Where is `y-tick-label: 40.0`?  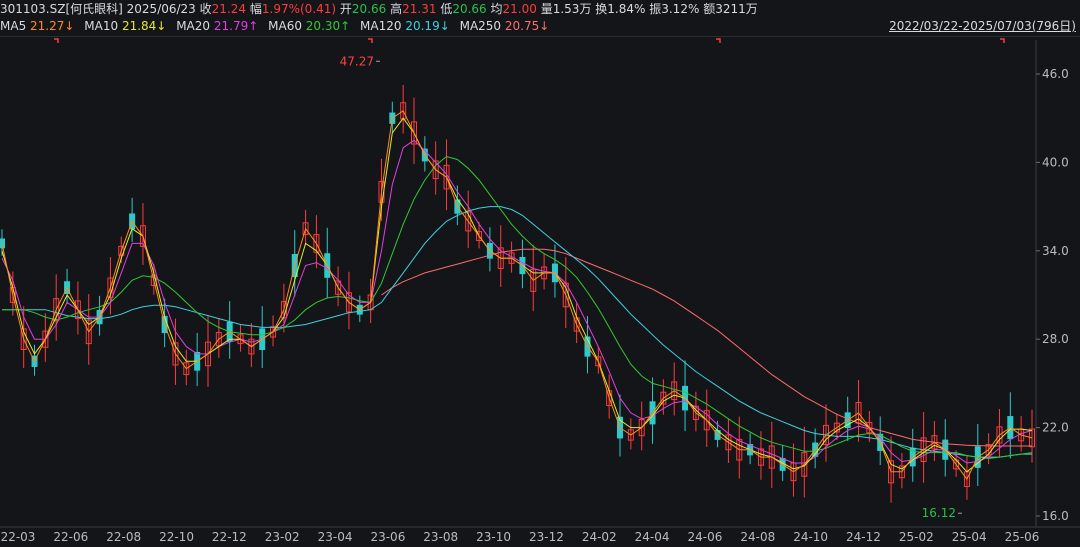 y-tick-label: 40.0 is located at coordinates (1055, 162).